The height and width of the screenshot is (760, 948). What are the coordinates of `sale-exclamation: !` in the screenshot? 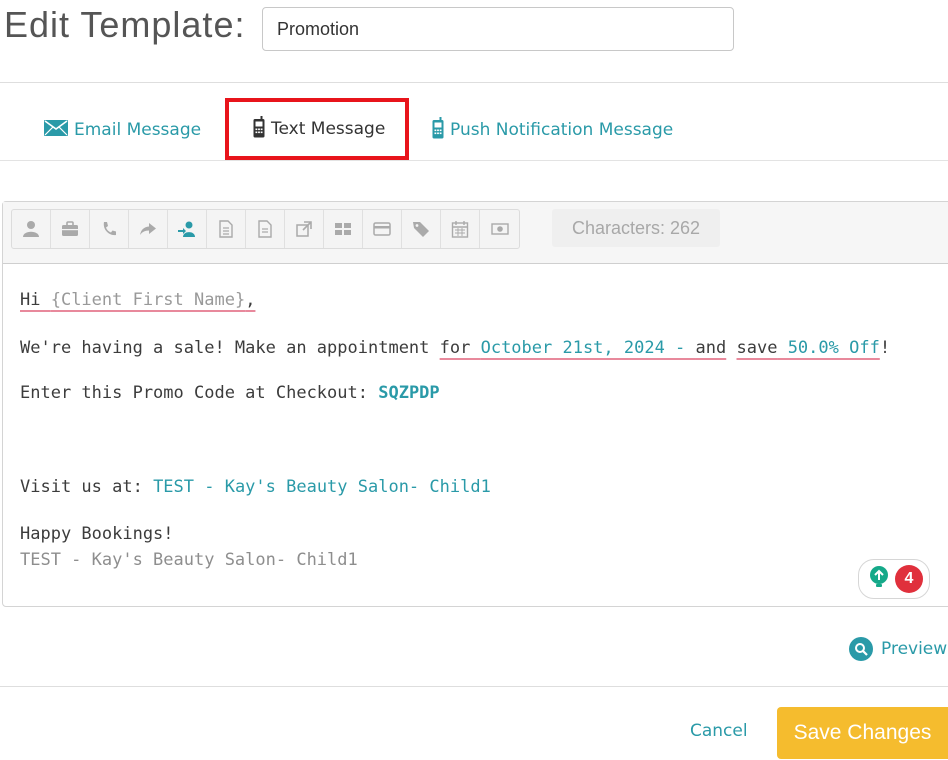 It's located at (885, 348).